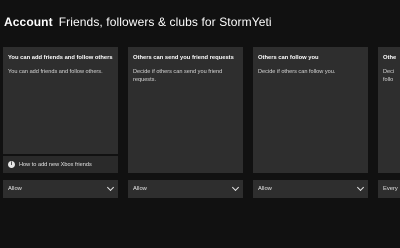 This screenshot has width=400, height=248. What do you see at coordinates (28, 22) in the screenshot?
I see `section-title: Account` at bounding box center [28, 22].